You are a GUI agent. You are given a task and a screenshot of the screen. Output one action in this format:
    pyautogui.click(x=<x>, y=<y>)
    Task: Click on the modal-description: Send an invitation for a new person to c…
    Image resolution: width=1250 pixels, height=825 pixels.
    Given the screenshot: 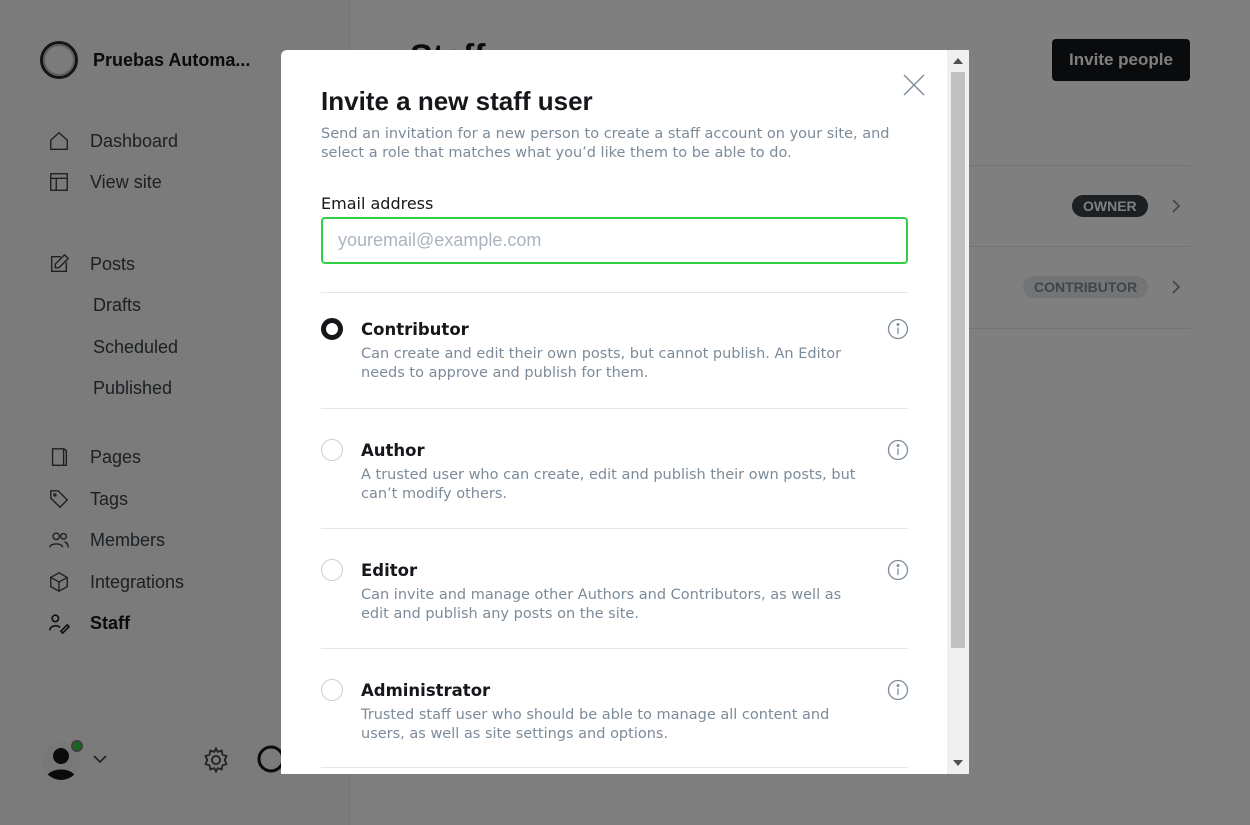 What is the action you would take?
    pyautogui.click(x=605, y=143)
    